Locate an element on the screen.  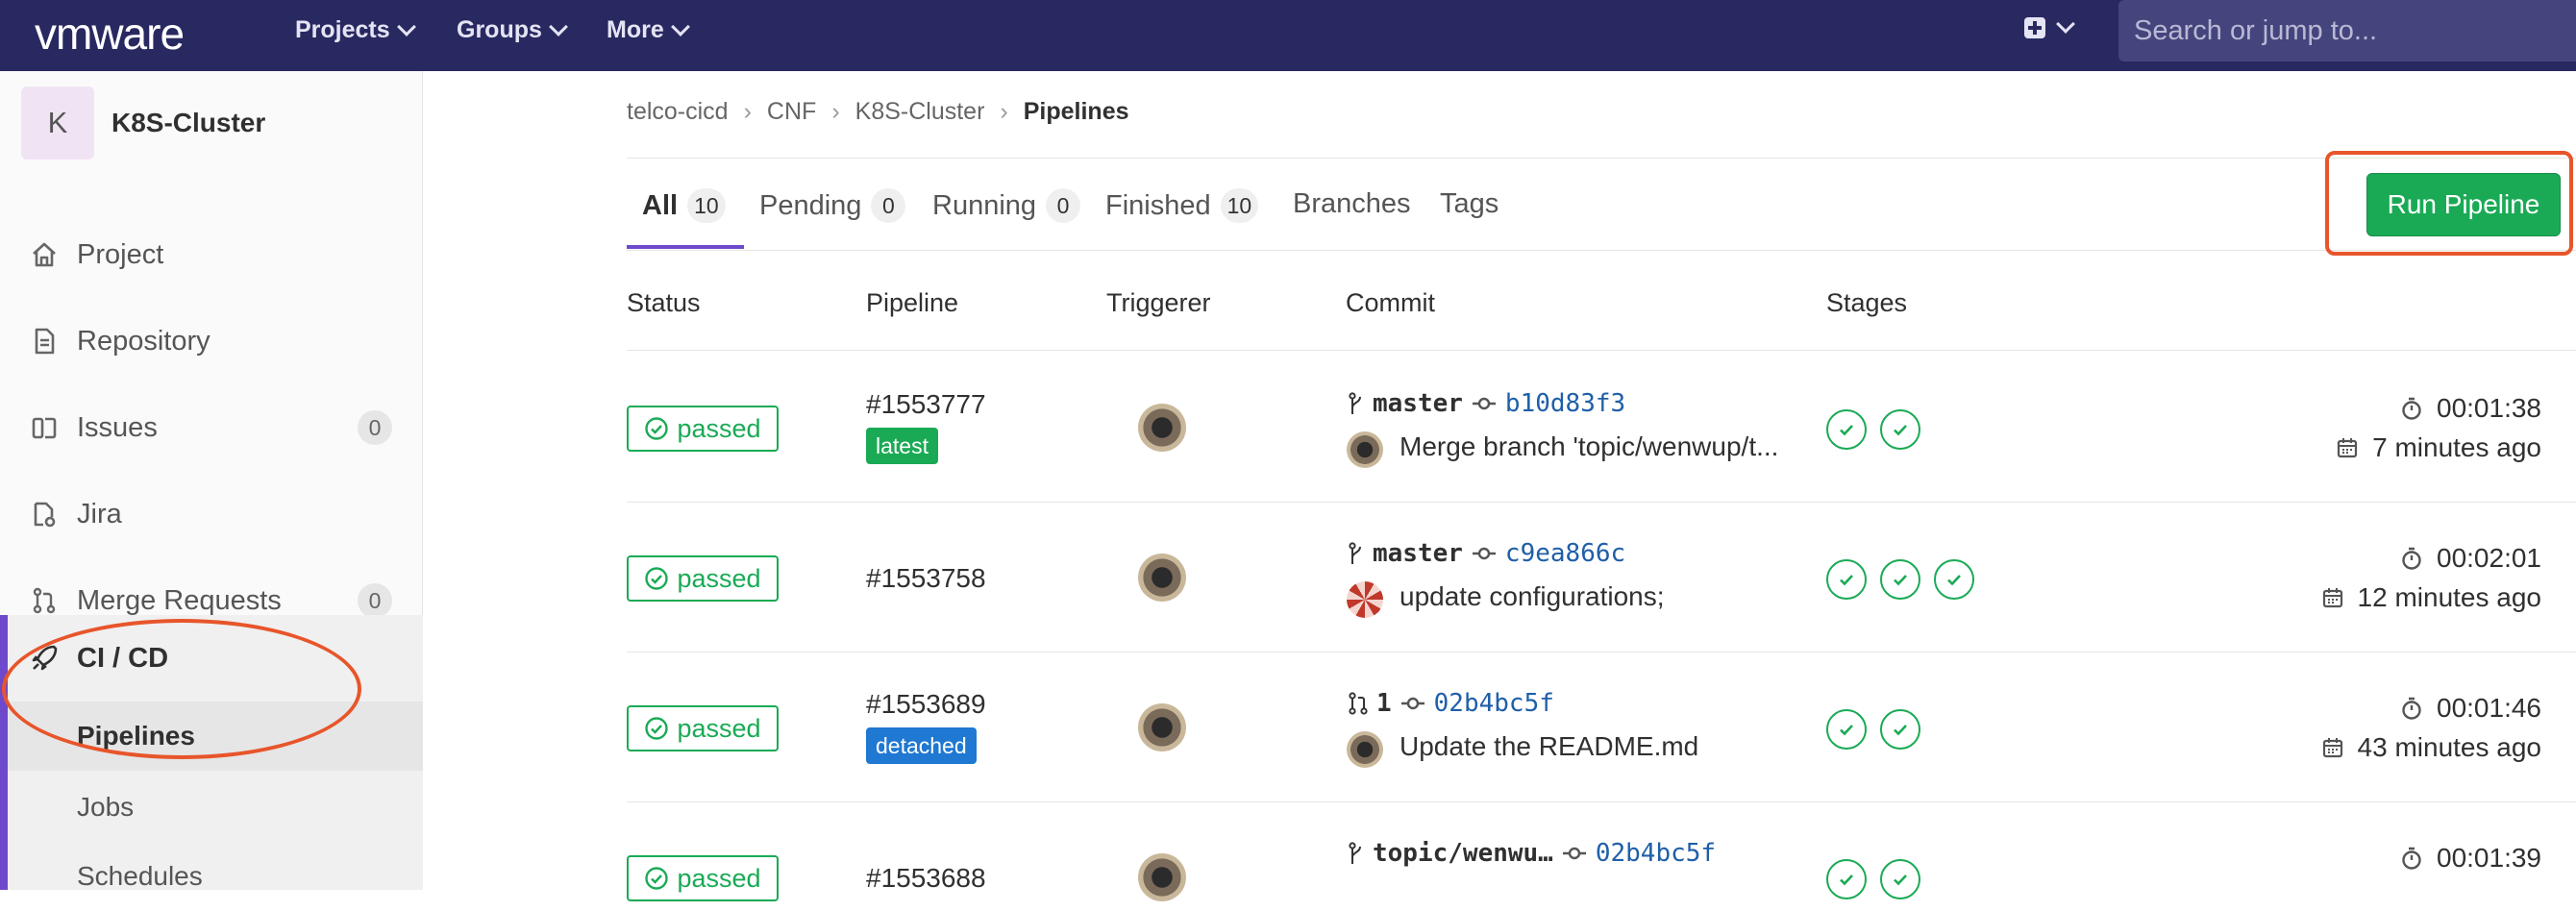
nav-groups: Groups is located at coordinates (513, 30).